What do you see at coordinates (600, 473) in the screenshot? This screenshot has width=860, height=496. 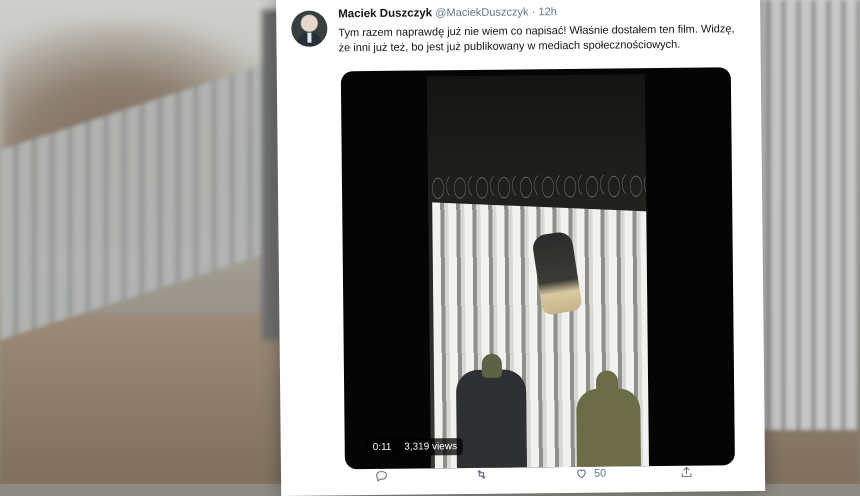 I see `like-count: 50` at bounding box center [600, 473].